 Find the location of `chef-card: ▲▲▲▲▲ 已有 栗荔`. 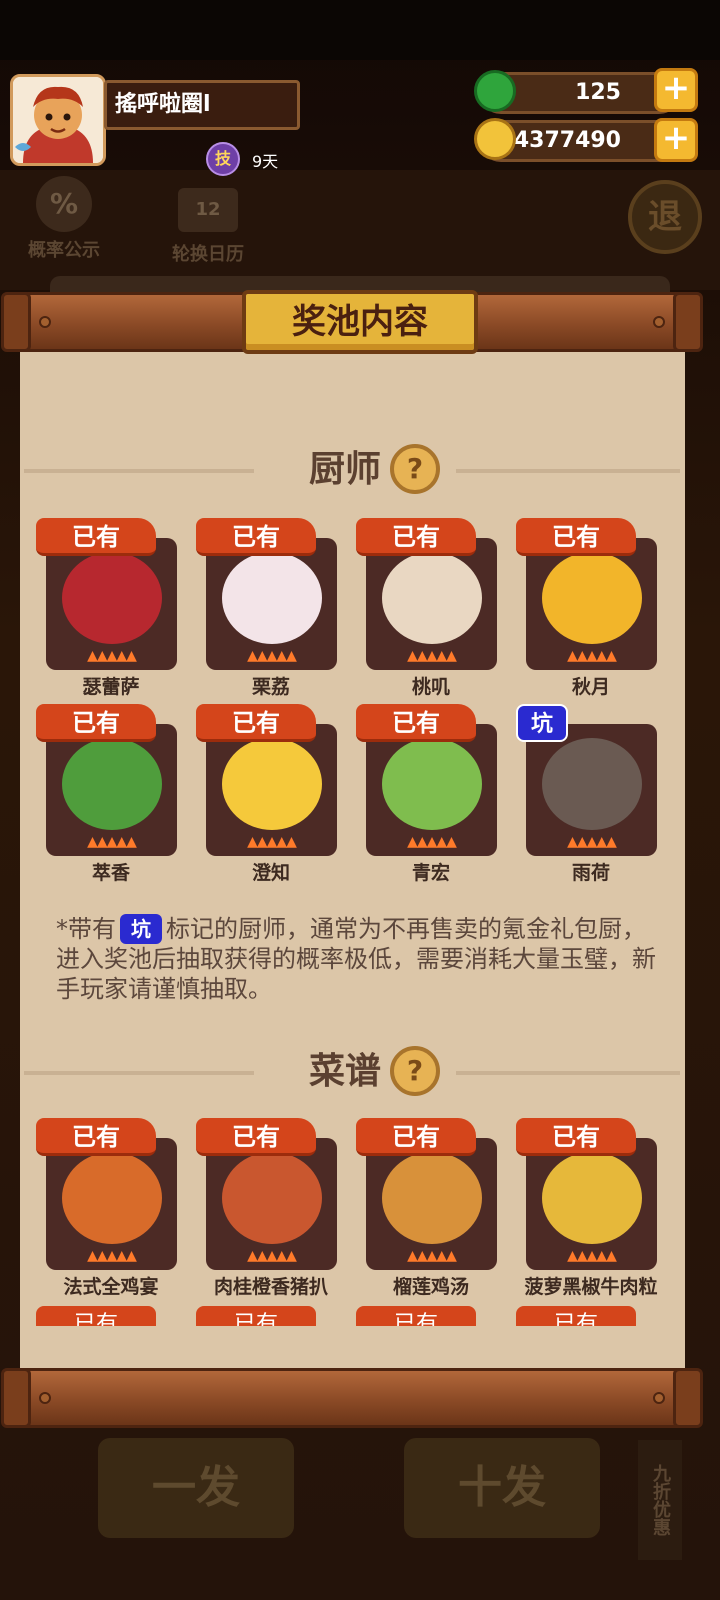

chef-card: ▲▲▲▲▲ 已有 栗荔 is located at coordinates (276, 608).